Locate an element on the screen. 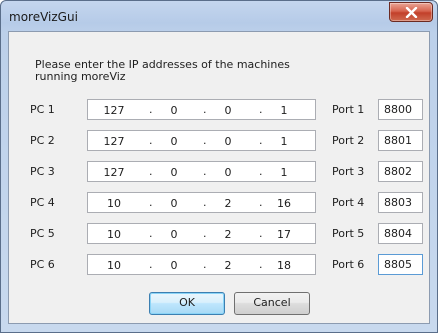 This screenshot has width=438, height=333. port-field: 8804 is located at coordinates (400, 233).